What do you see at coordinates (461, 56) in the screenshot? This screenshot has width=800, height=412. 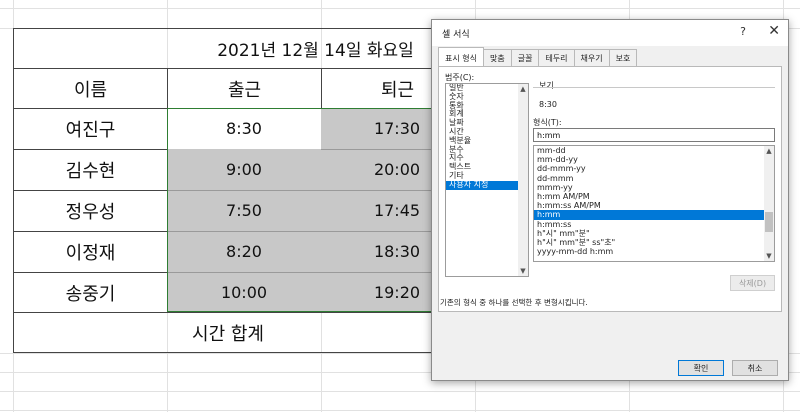 I see `tab-number-format: 표시 형식` at bounding box center [461, 56].